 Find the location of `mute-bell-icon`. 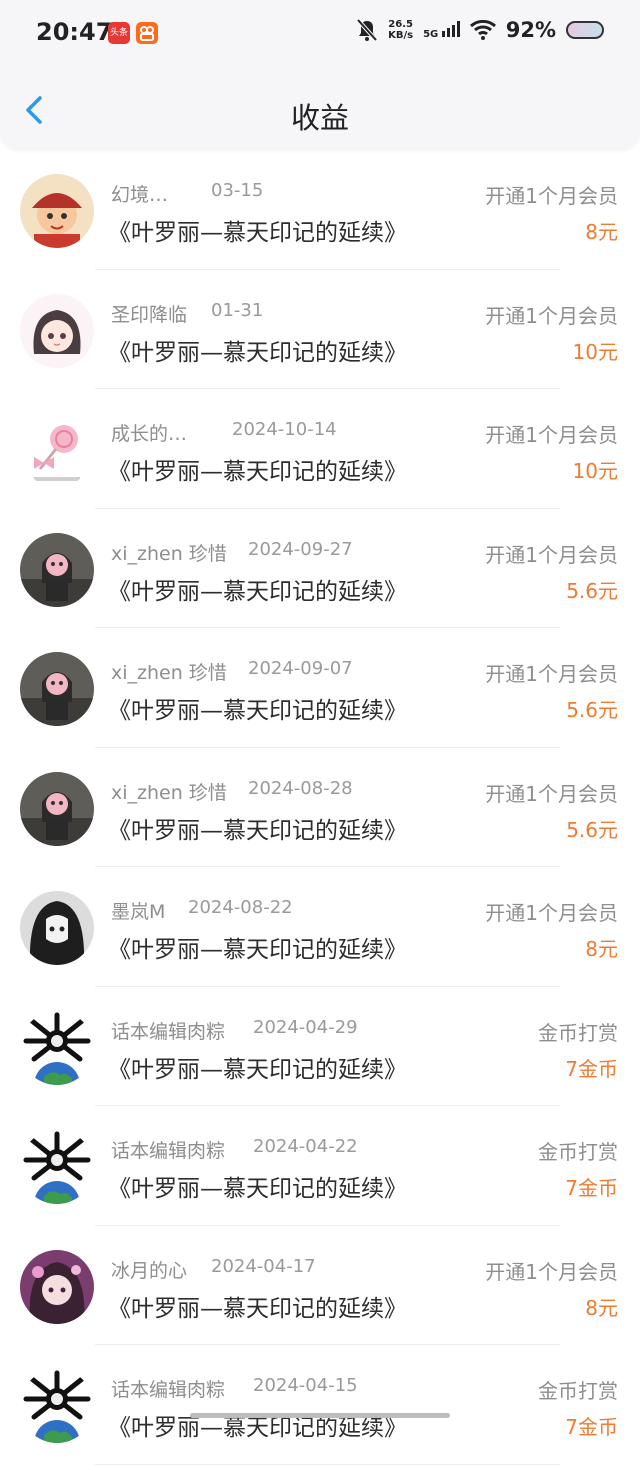

mute-bell-icon is located at coordinates (367, 30).